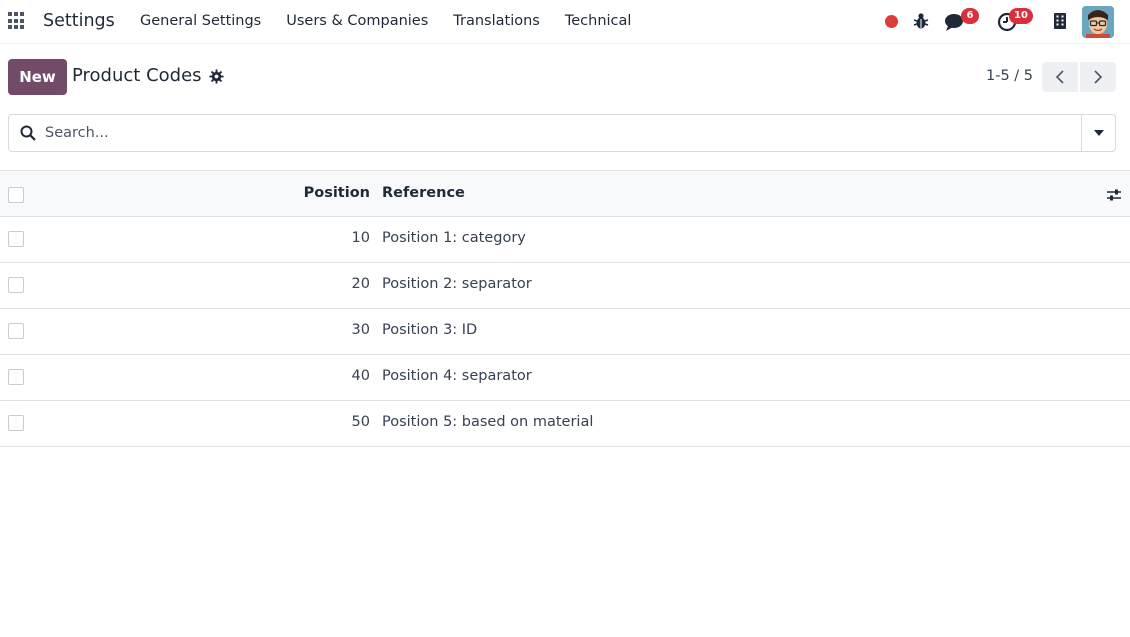 The height and width of the screenshot is (637, 1130). What do you see at coordinates (488, 422) in the screenshot?
I see `cell-reference: Position 5: based on material` at bounding box center [488, 422].